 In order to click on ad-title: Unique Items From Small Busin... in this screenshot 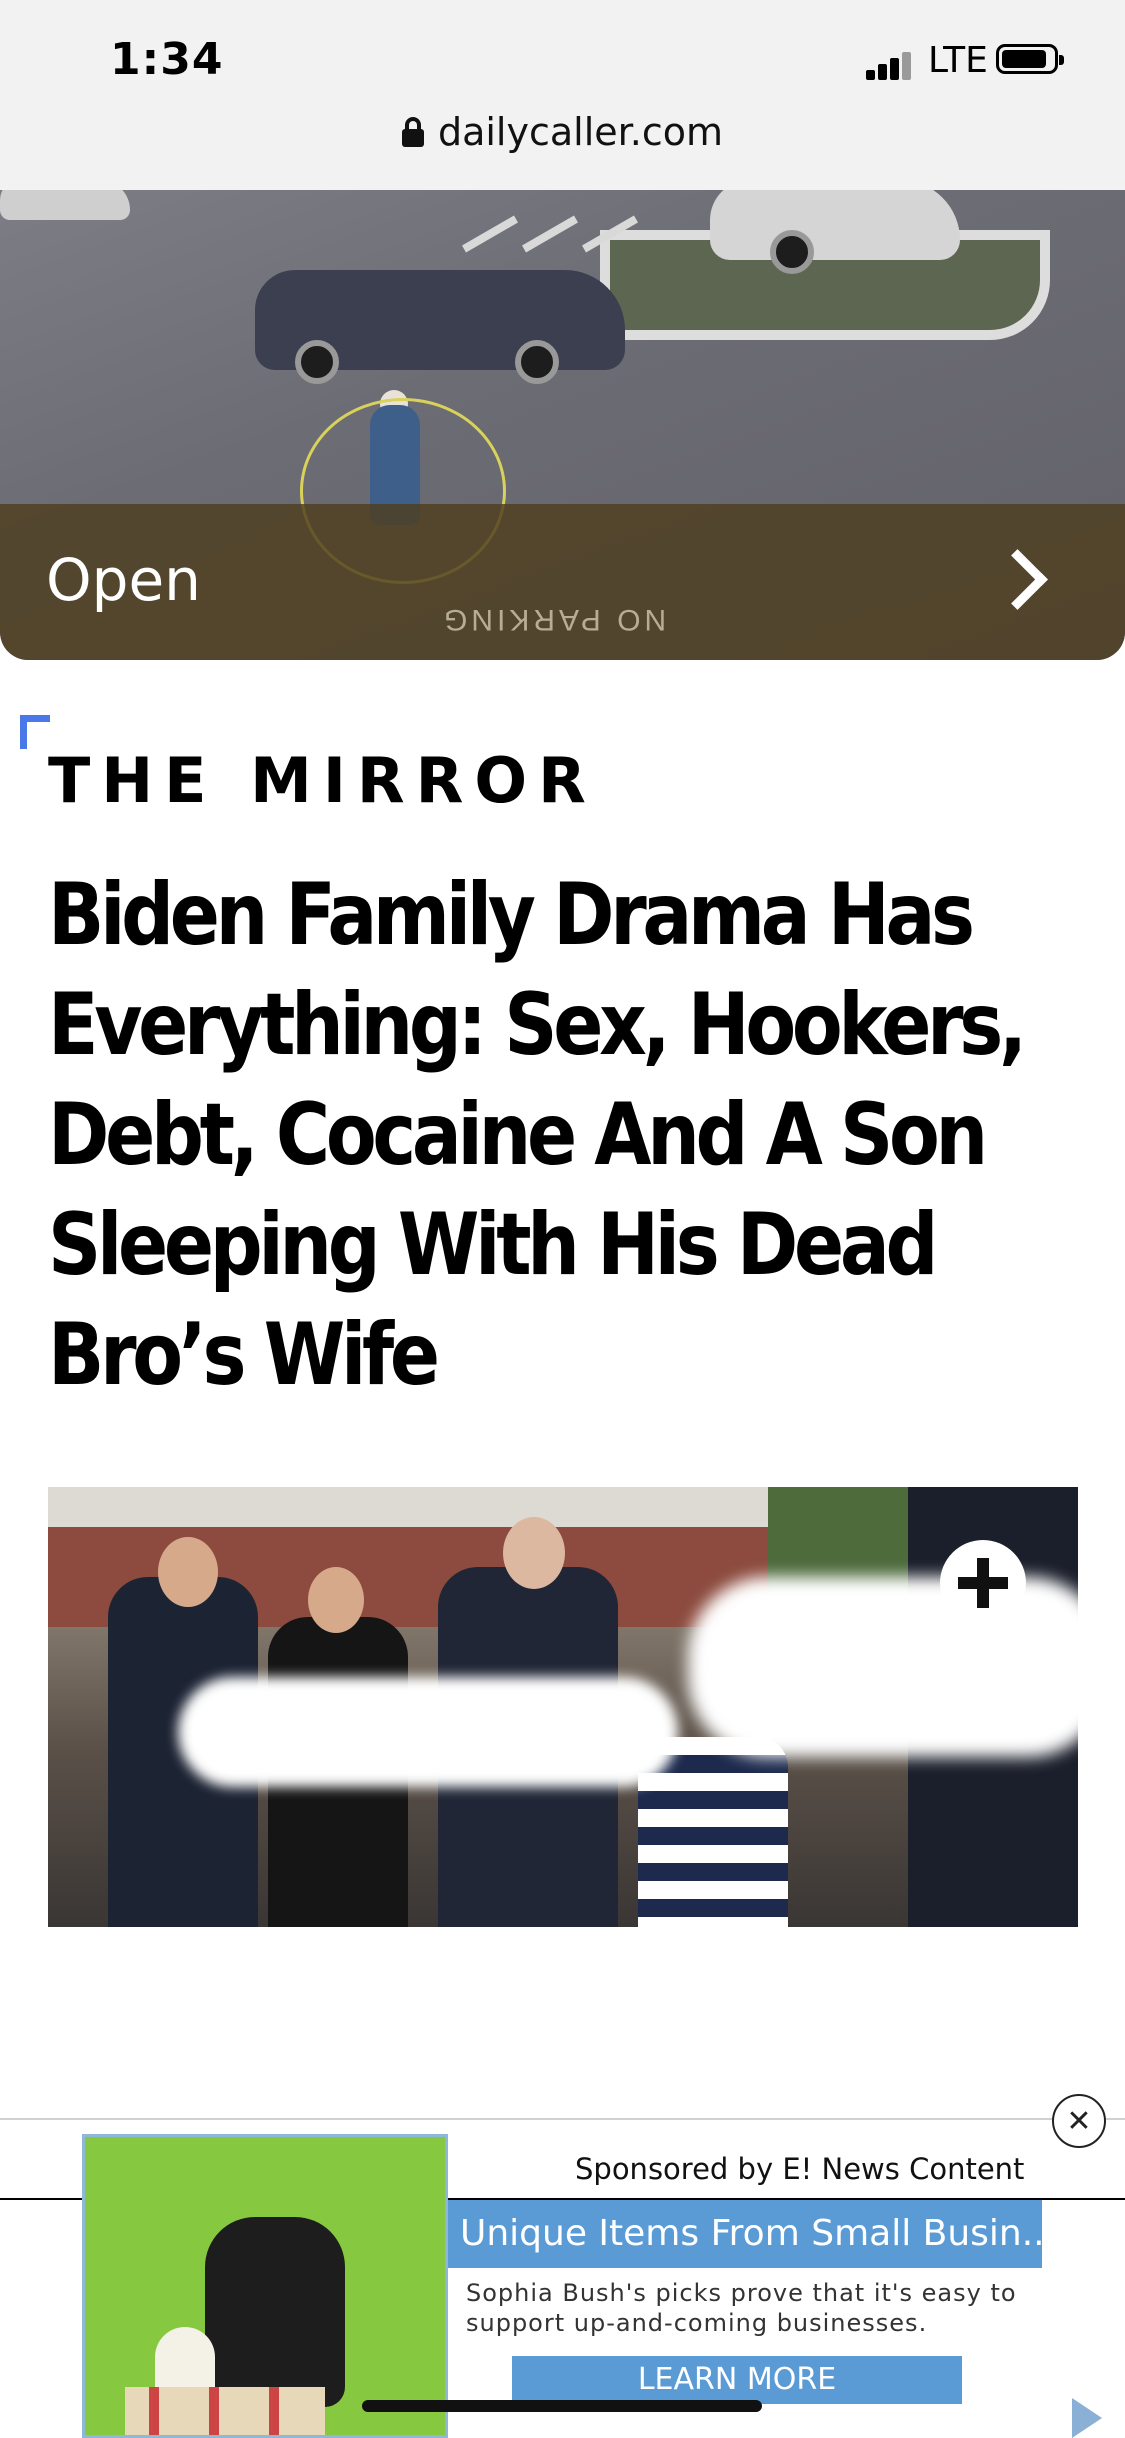, I will do `click(745, 2234)`.